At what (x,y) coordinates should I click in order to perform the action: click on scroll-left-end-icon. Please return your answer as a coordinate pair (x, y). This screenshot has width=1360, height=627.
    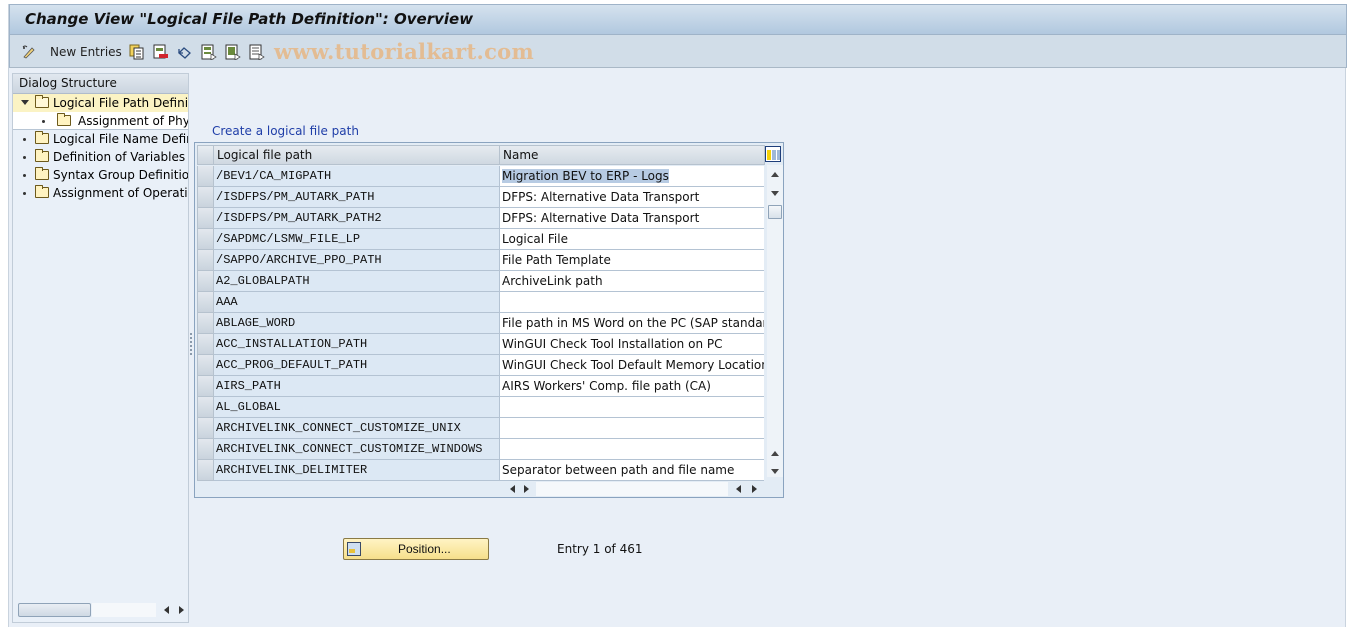
    Looking at the image, I should click on (738, 489).